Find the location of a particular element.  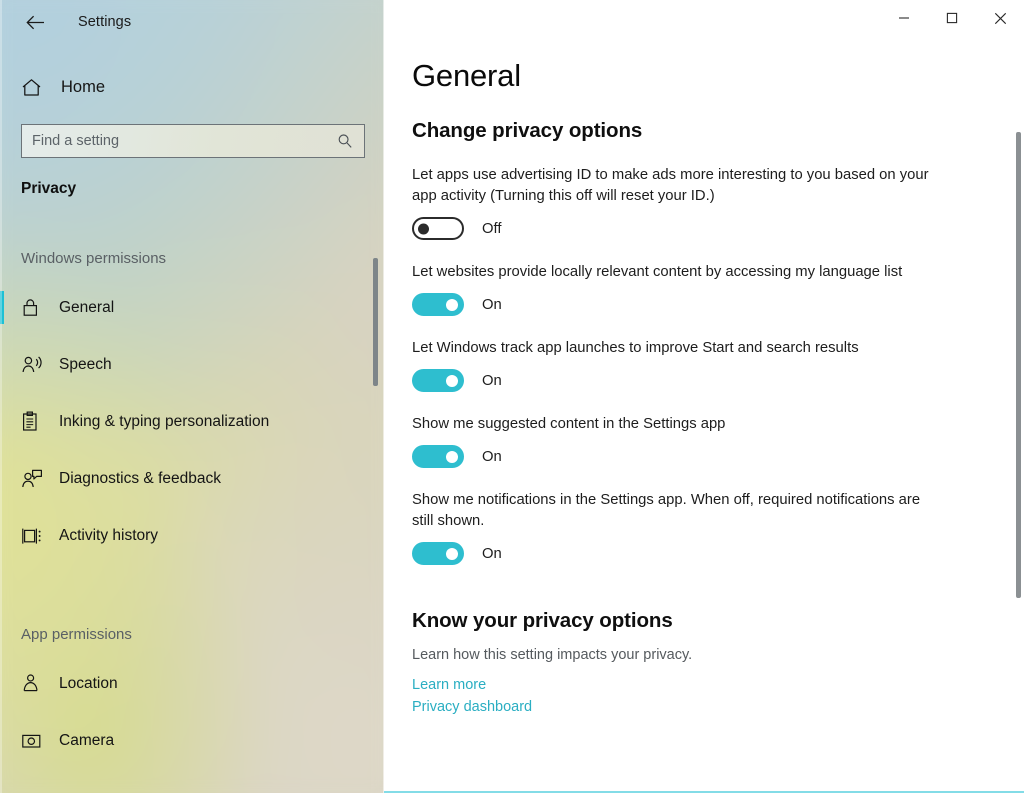

sidebar-item-camera-label: Camera is located at coordinates (87, 740).